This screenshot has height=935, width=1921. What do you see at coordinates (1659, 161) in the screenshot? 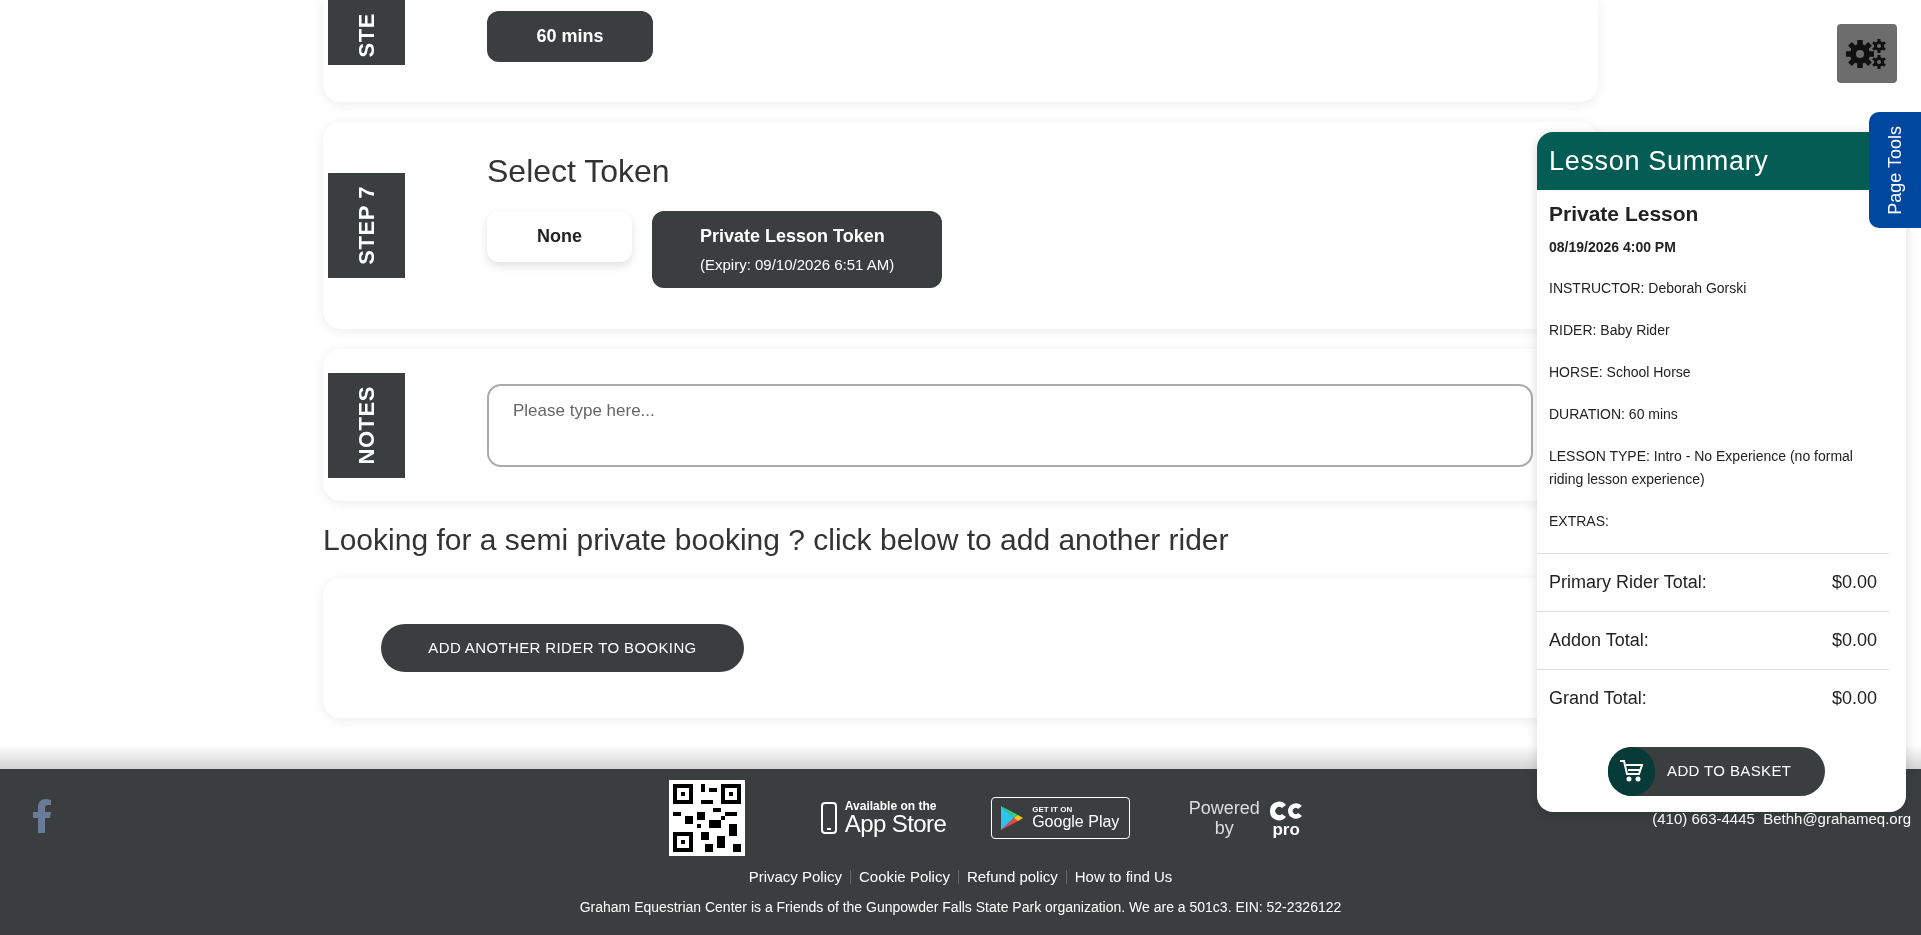
I see `summary-title: Lesson Summary` at bounding box center [1659, 161].